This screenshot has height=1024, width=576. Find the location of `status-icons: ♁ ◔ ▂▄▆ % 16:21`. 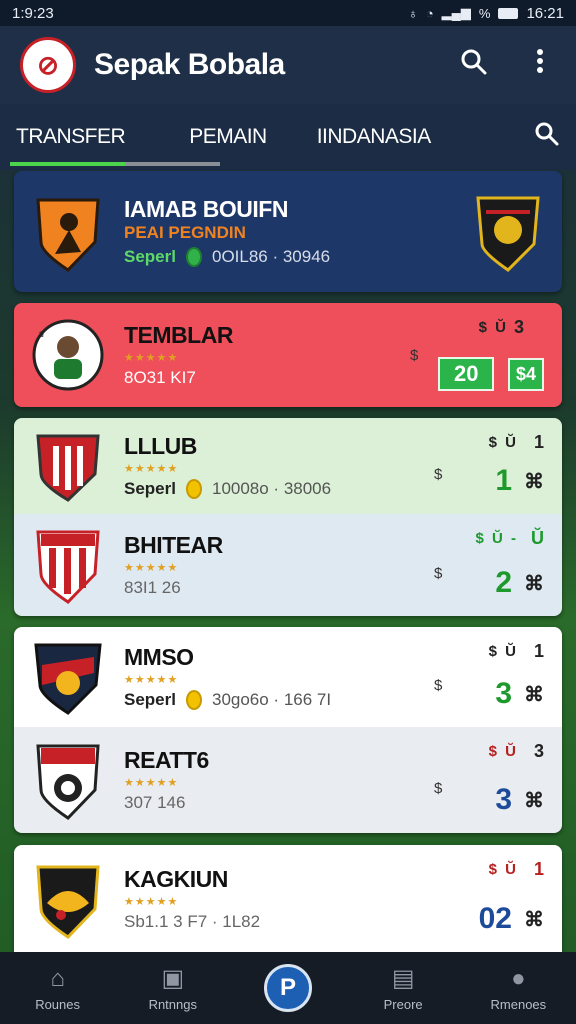

status-icons: ♁ ◔ ▂▄▆ % 16:21 is located at coordinates (486, 13).